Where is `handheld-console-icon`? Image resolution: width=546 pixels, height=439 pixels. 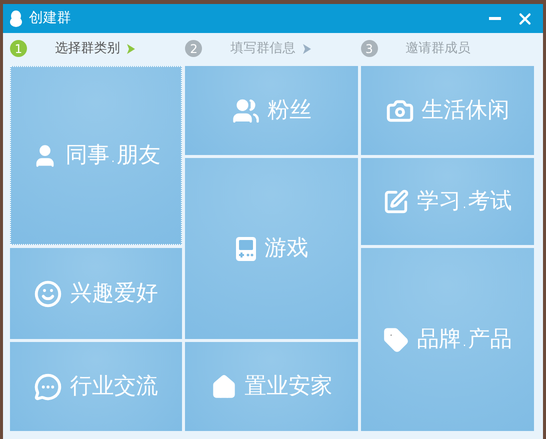
handheld-console-icon is located at coordinates (245, 249).